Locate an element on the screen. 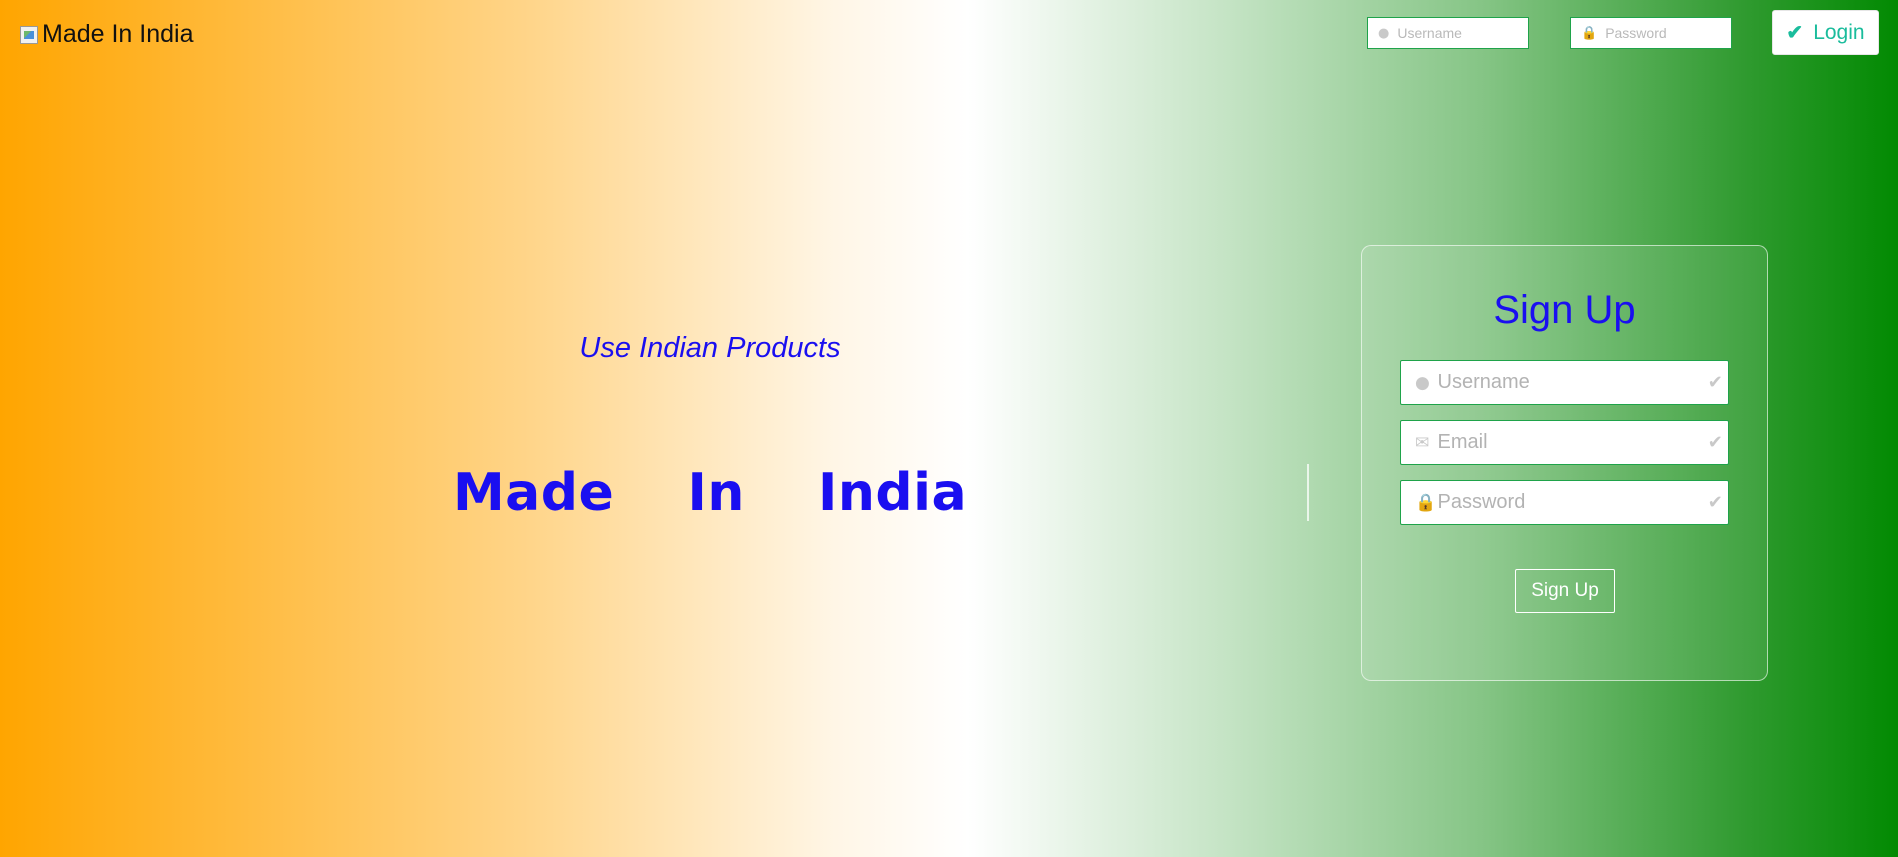 The image size is (1898, 857). broken-image-icon is located at coordinates (29, 34).